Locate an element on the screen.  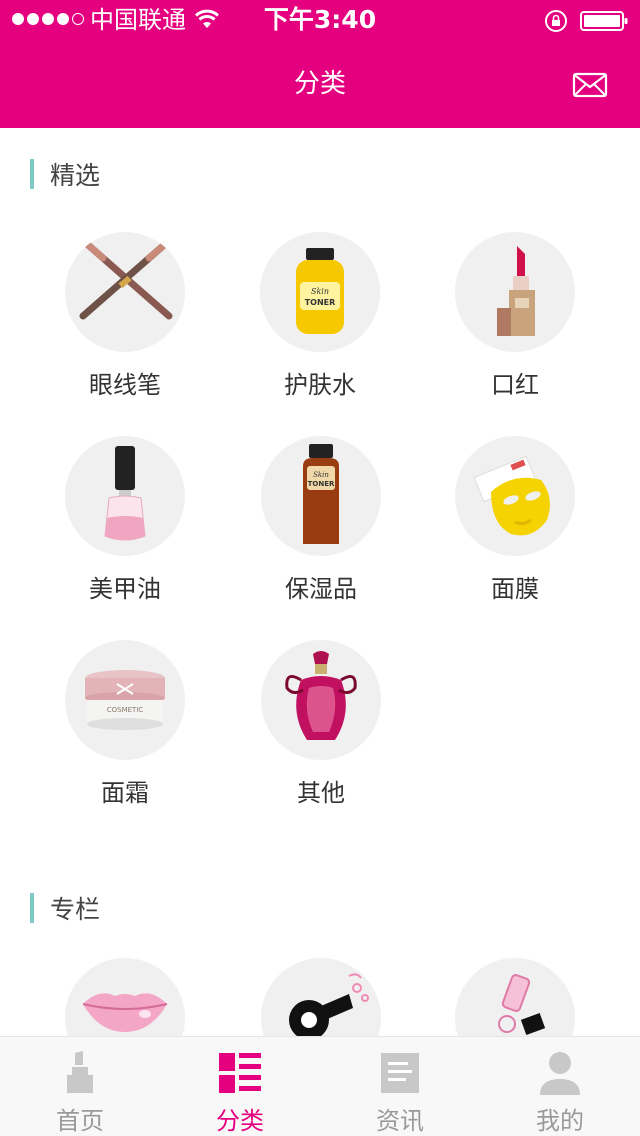
tab-category: 分类 is located at coordinates (240, 1086).